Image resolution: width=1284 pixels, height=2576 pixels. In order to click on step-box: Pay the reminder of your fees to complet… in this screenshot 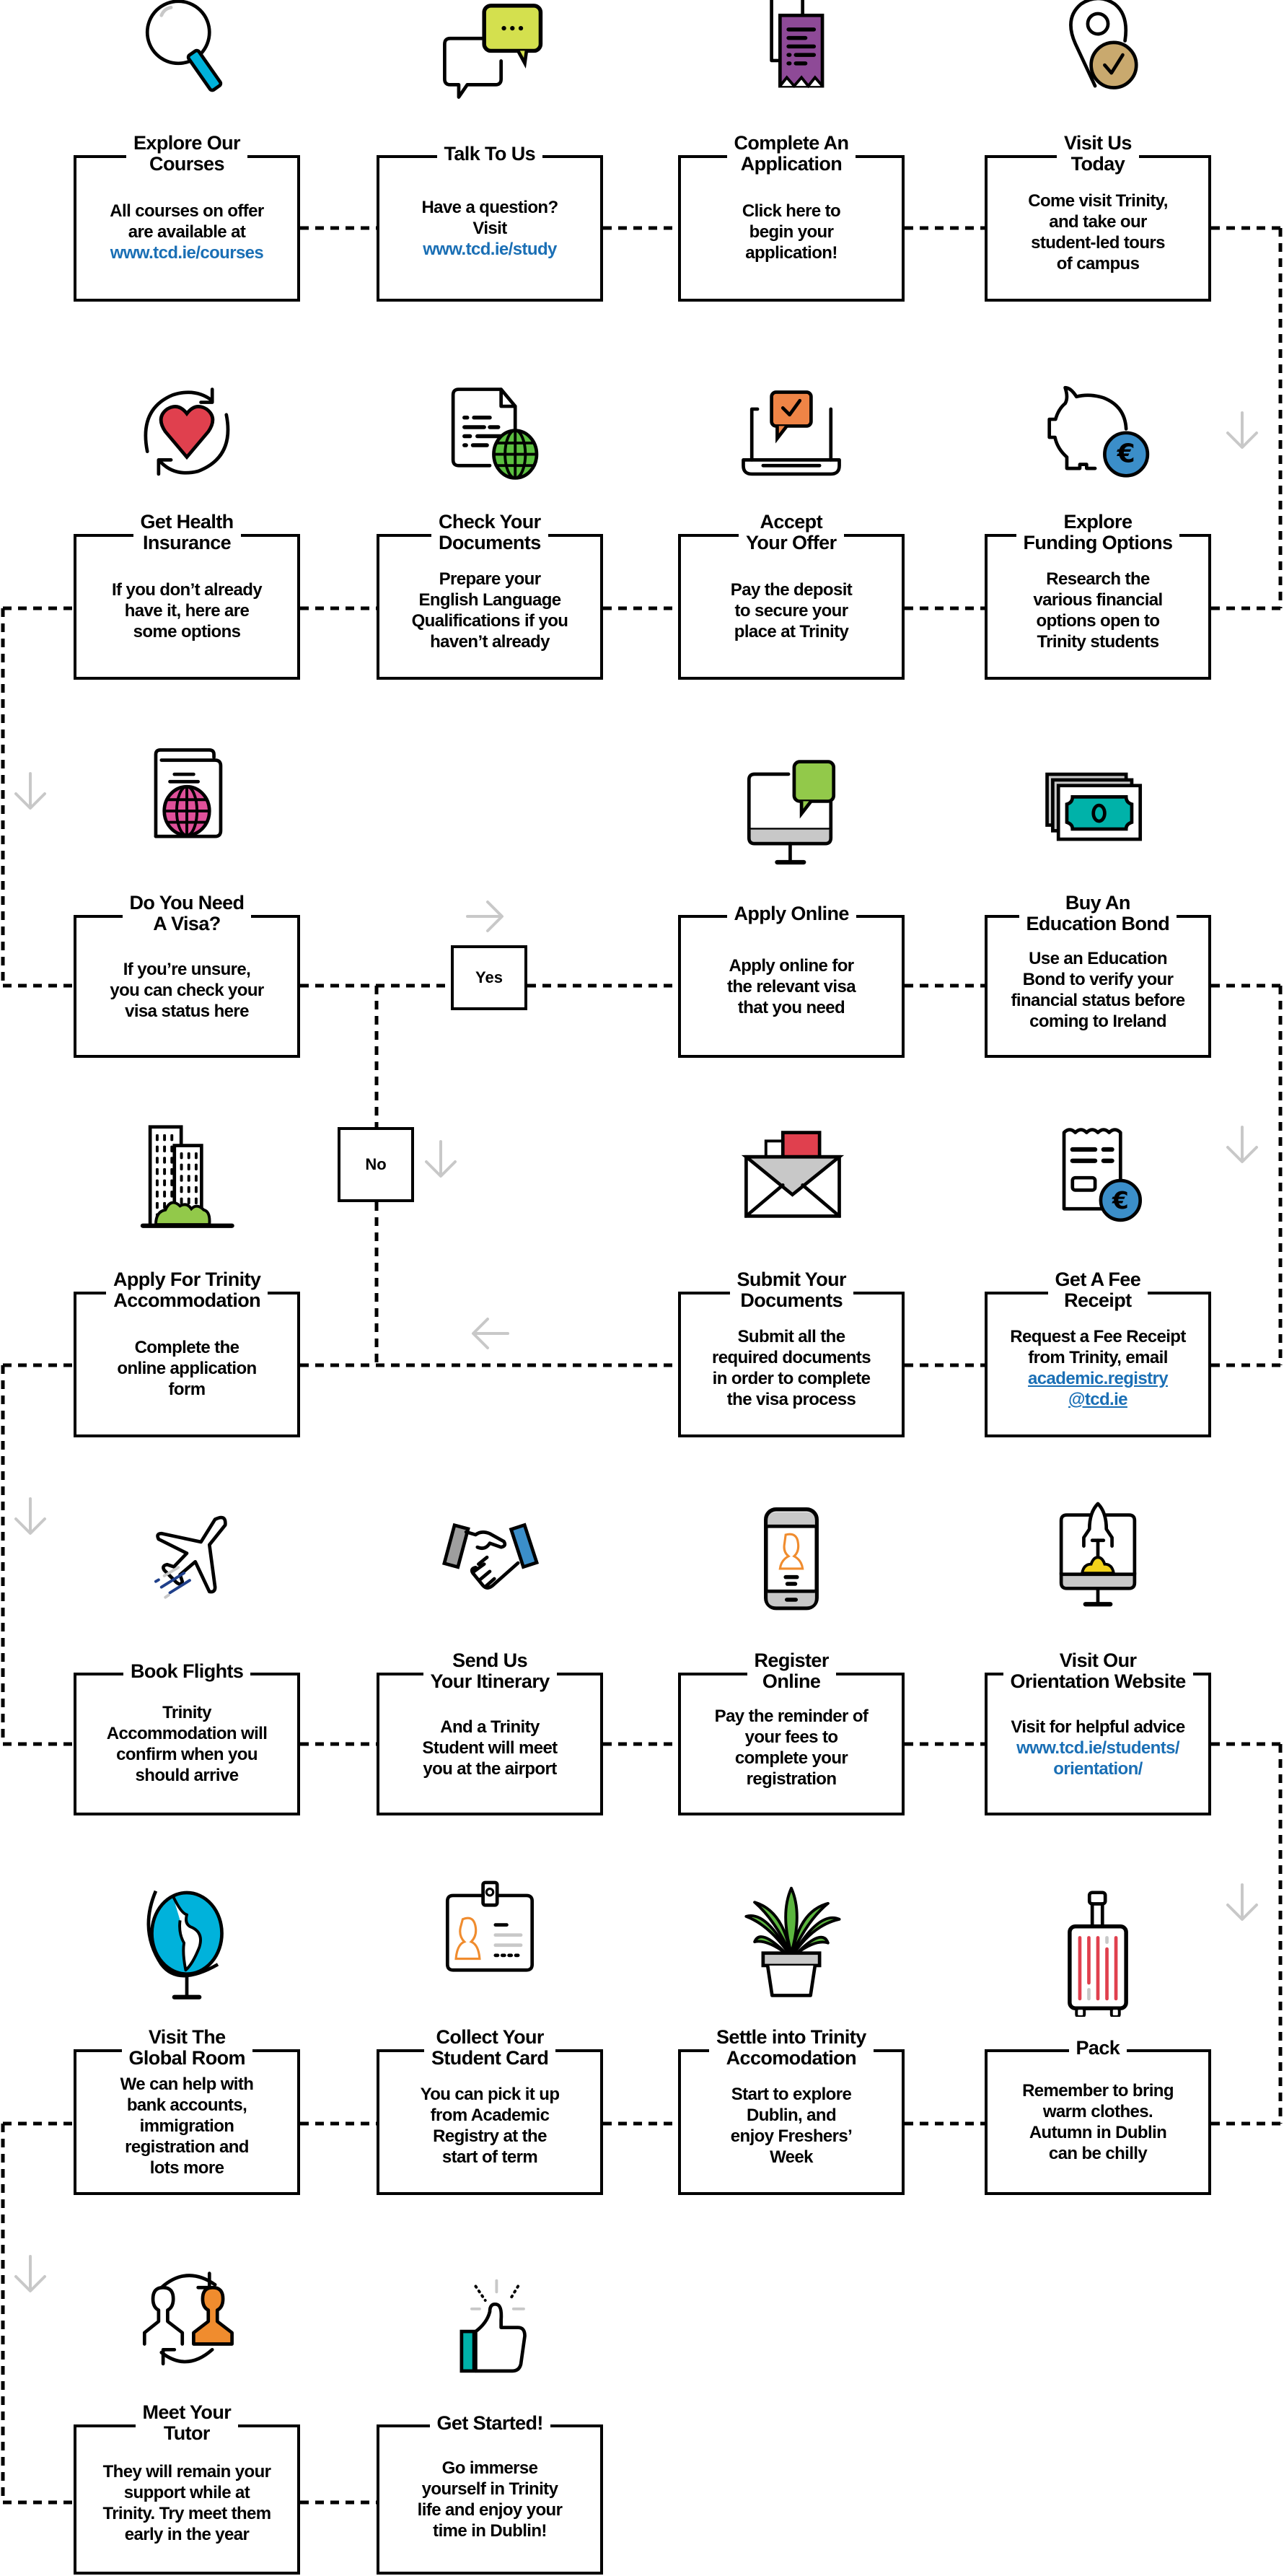, I will do `click(791, 1744)`.